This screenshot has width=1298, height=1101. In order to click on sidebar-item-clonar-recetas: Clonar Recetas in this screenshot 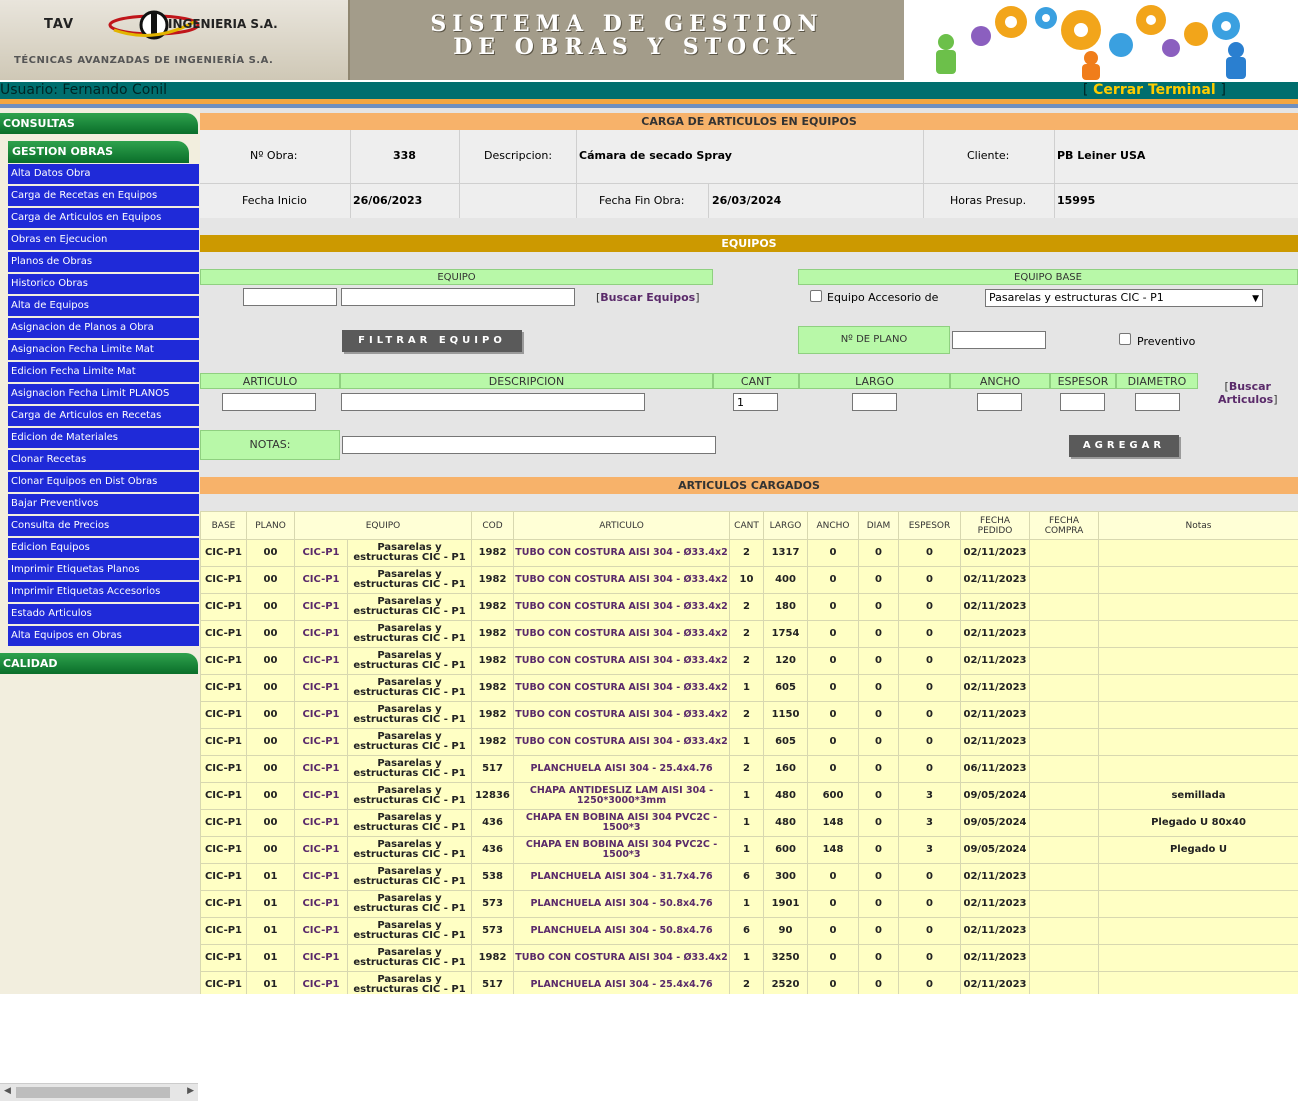, I will do `click(103, 460)`.